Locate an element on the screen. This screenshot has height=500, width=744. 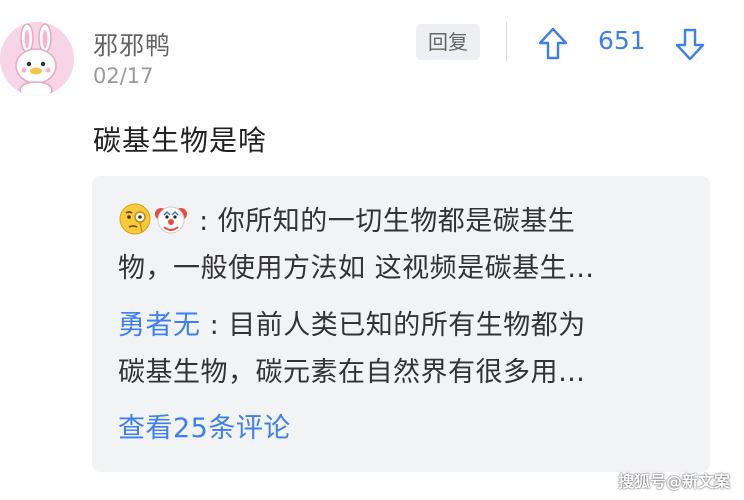
vote-count: 651 is located at coordinates (622, 40).